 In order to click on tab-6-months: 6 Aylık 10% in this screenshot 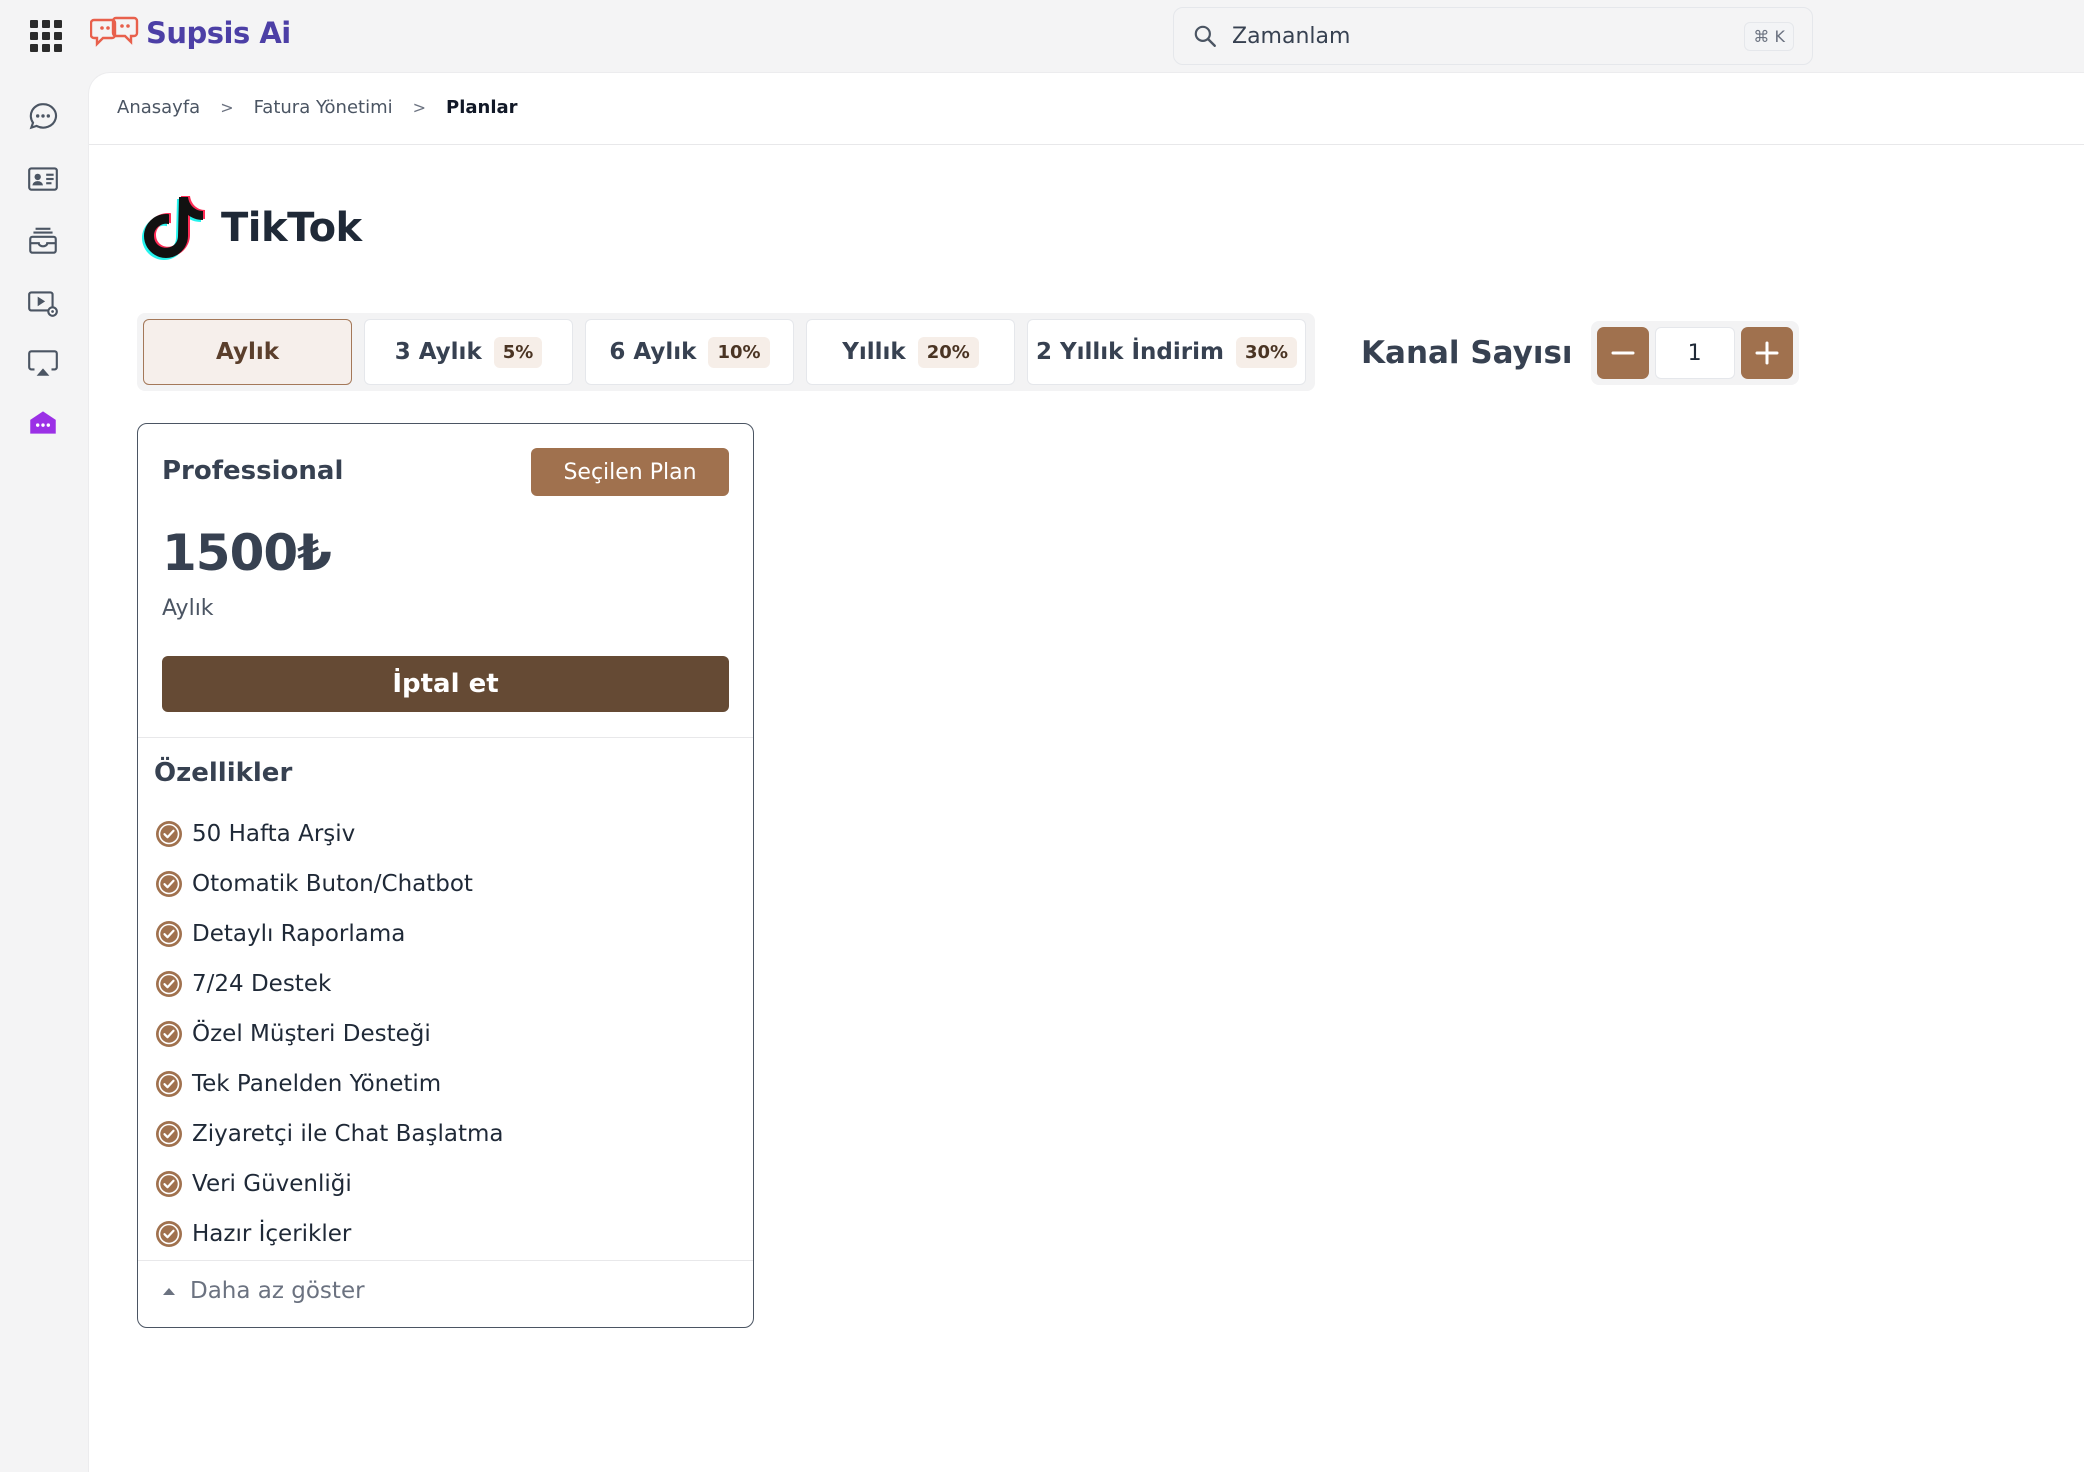, I will do `click(689, 352)`.